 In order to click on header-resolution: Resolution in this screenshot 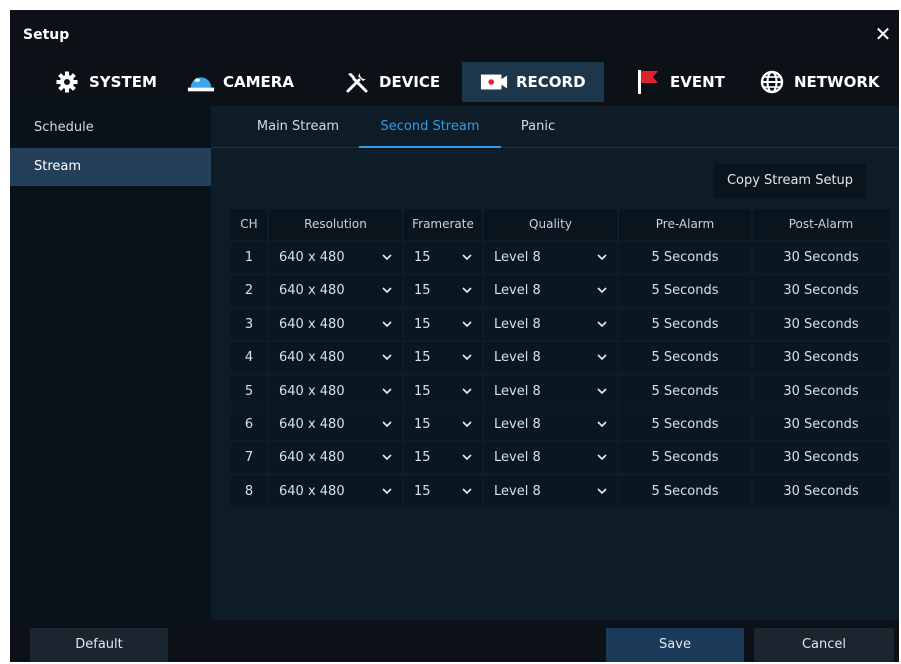, I will do `click(335, 224)`.